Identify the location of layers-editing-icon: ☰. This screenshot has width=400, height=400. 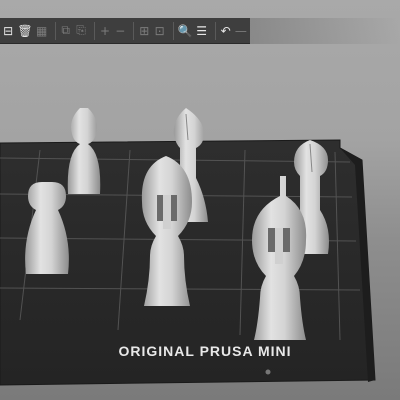
(201, 31).